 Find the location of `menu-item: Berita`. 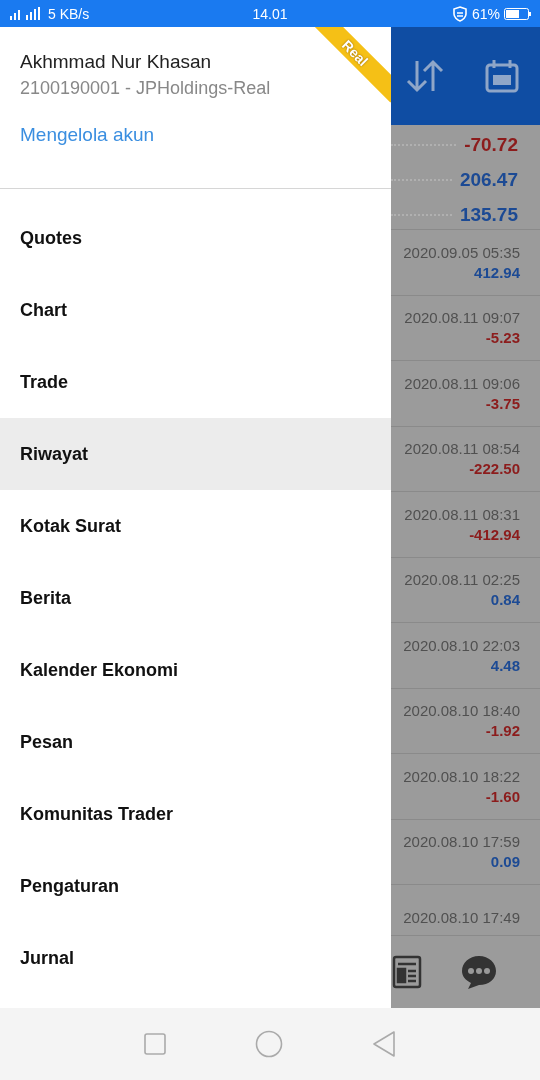

menu-item: Berita is located at coordinates (195, 598).